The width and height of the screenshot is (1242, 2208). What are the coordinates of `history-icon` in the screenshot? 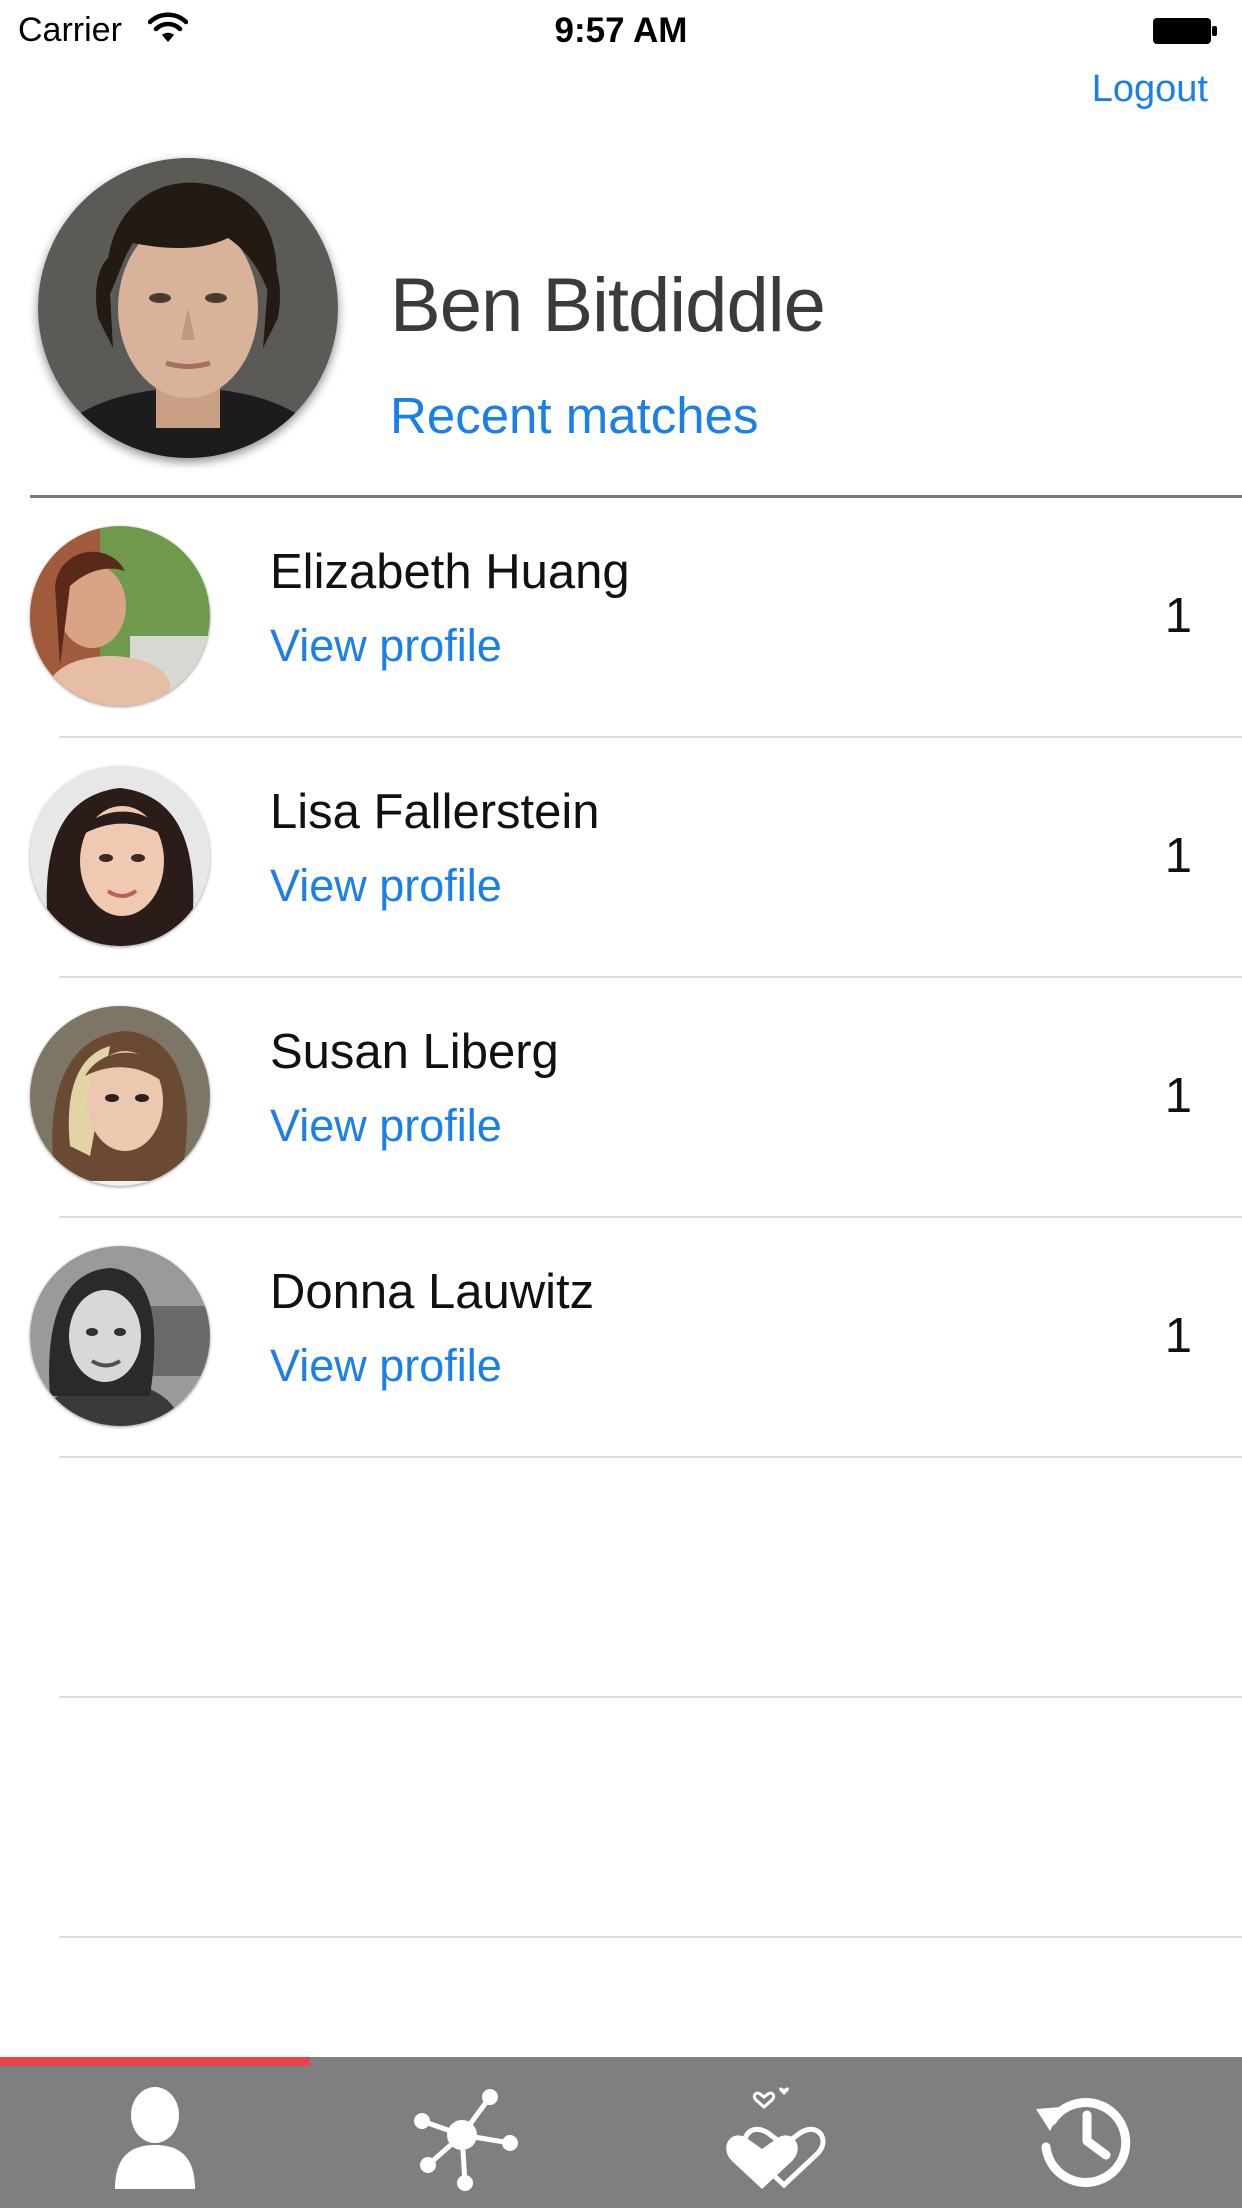 It's located at (1083, 2142).